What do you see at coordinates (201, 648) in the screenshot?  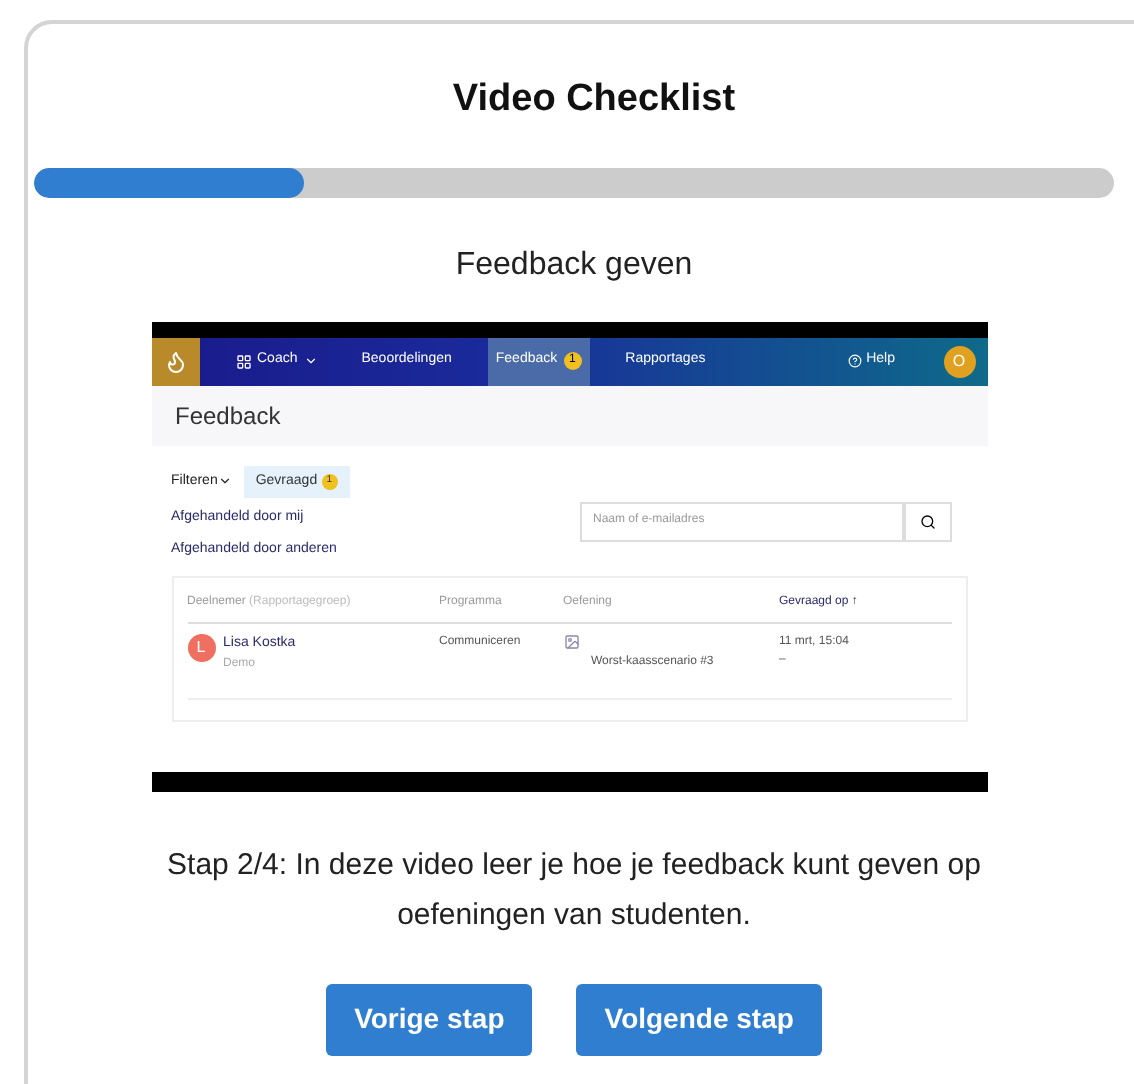 I see `user-avatar: L` at bounding box center [201, 648].